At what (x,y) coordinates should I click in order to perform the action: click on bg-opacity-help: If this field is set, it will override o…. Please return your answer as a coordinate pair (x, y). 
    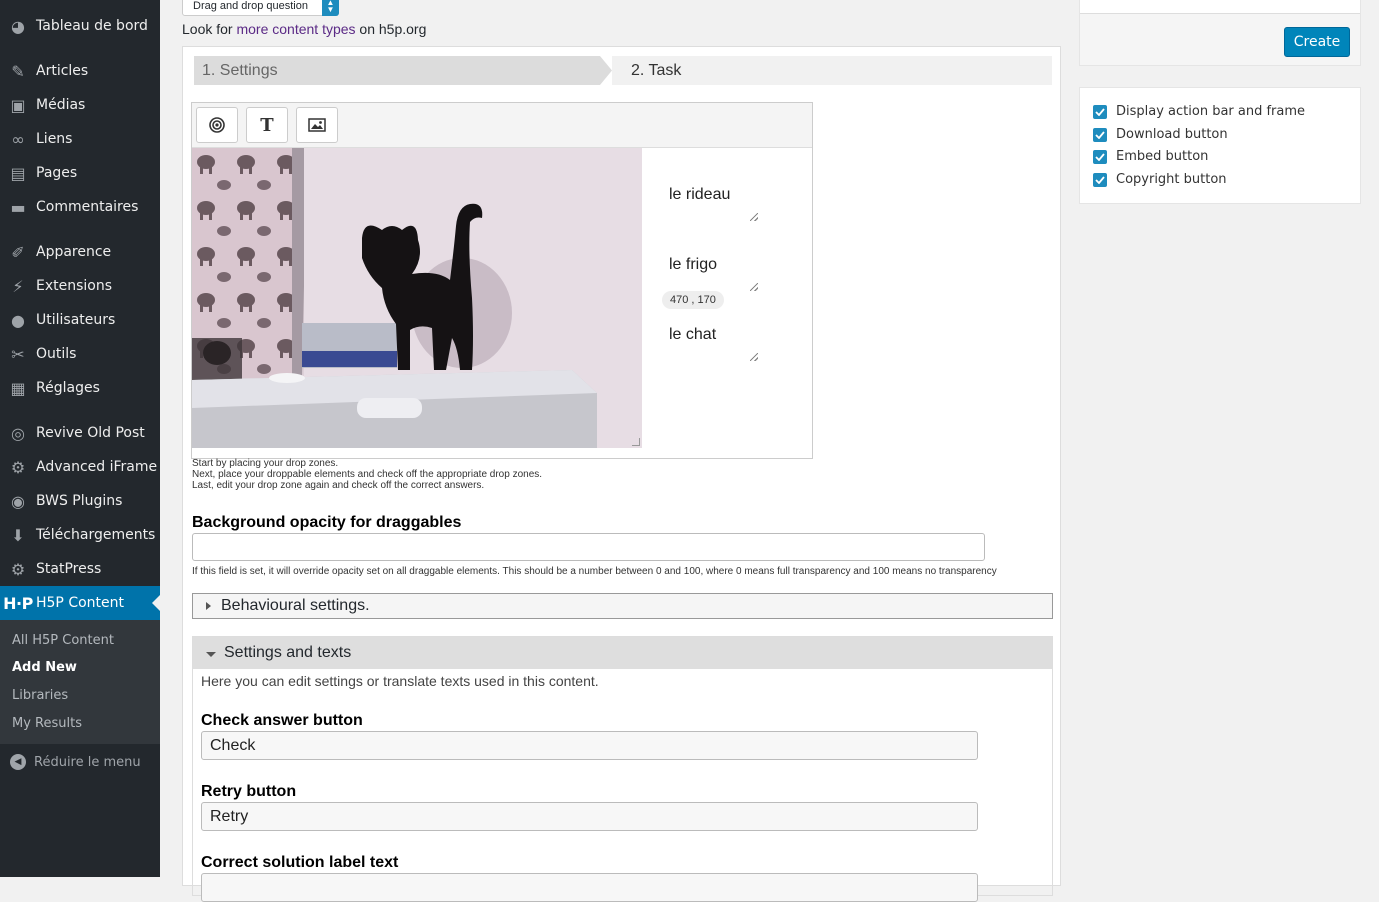
    Looking at the image, I should click on (594, 571).